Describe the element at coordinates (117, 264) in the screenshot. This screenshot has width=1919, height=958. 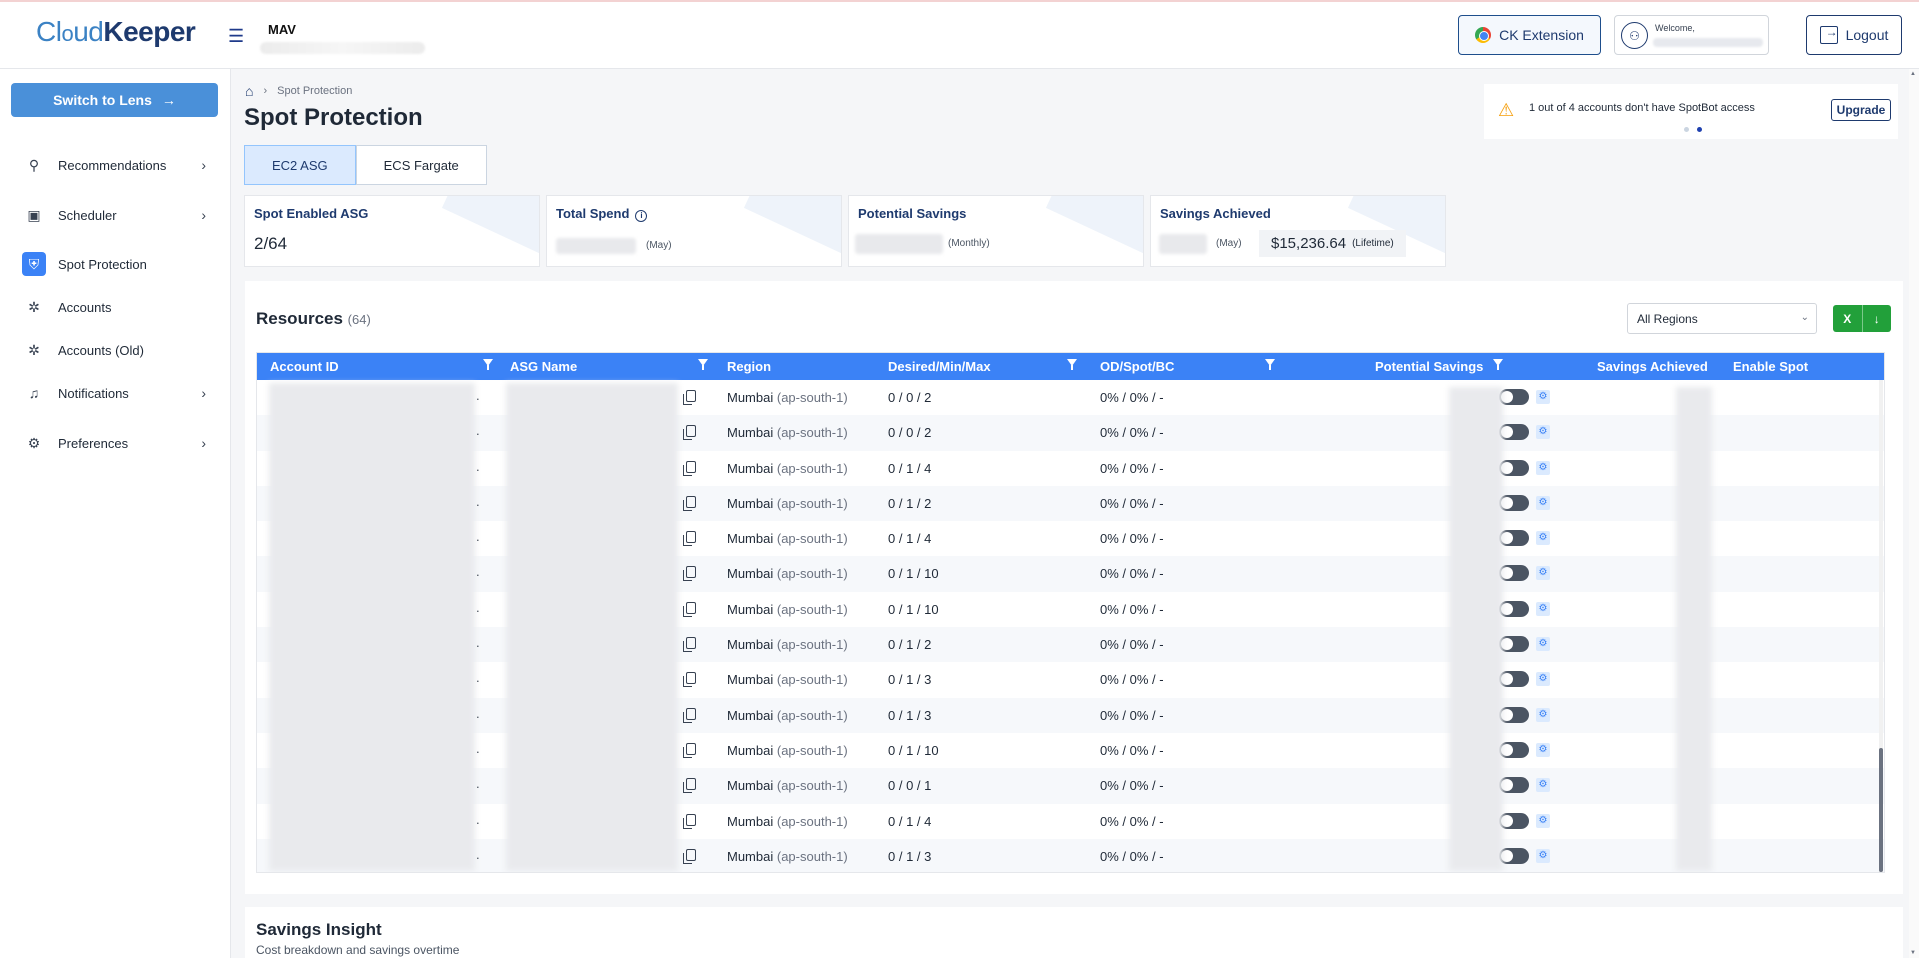
I see `sidebar-item-spot-protection: ⛨ Spot Protection` at that location.